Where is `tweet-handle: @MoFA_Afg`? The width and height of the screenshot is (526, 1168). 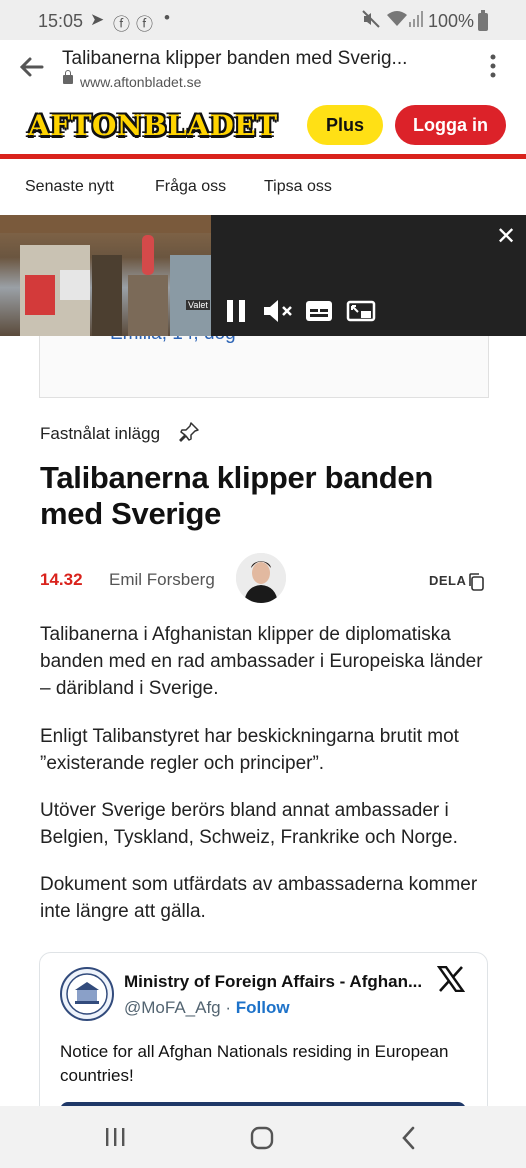 tweet-handle: @MoFA_Afg is located at coordinates (172, 1007).